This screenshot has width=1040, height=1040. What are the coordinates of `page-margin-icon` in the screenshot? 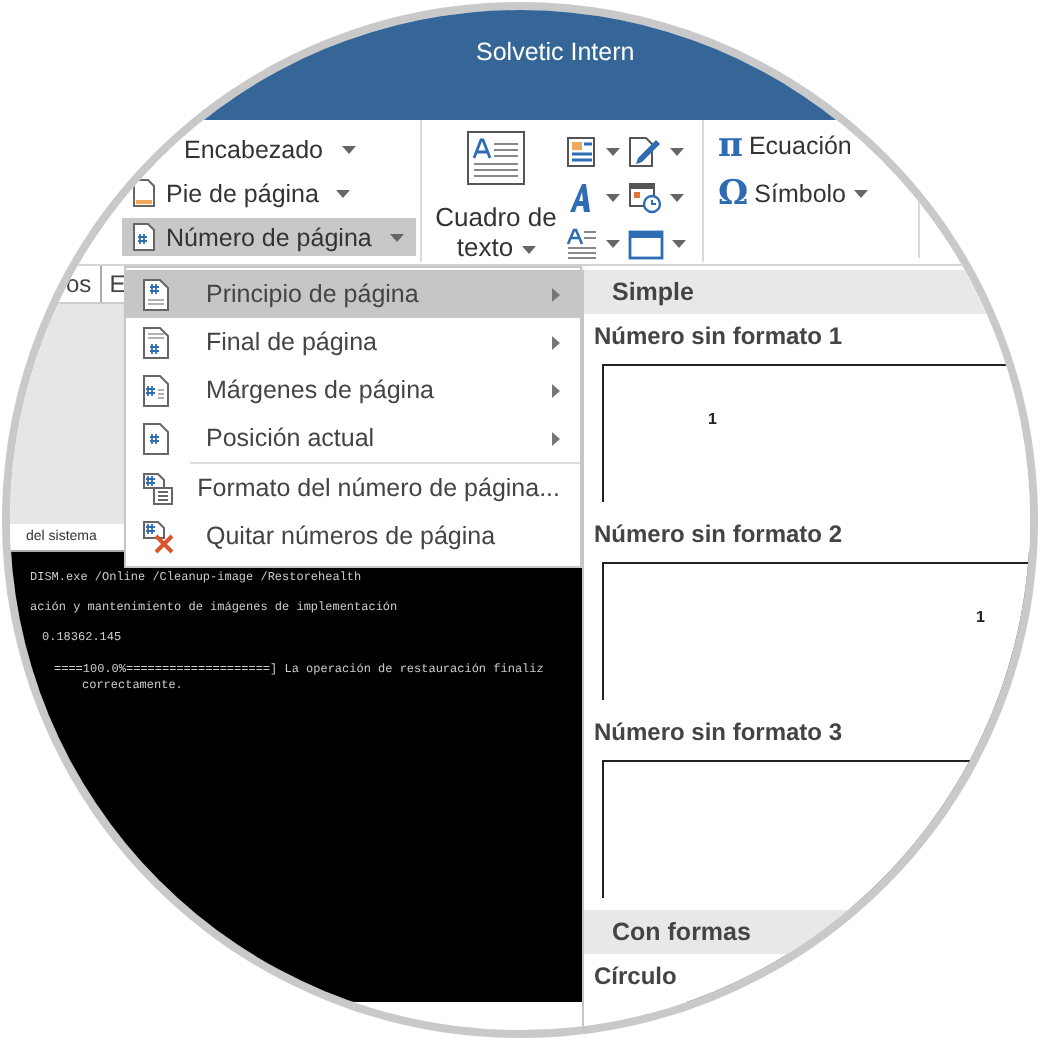 It's located at (156, 390).